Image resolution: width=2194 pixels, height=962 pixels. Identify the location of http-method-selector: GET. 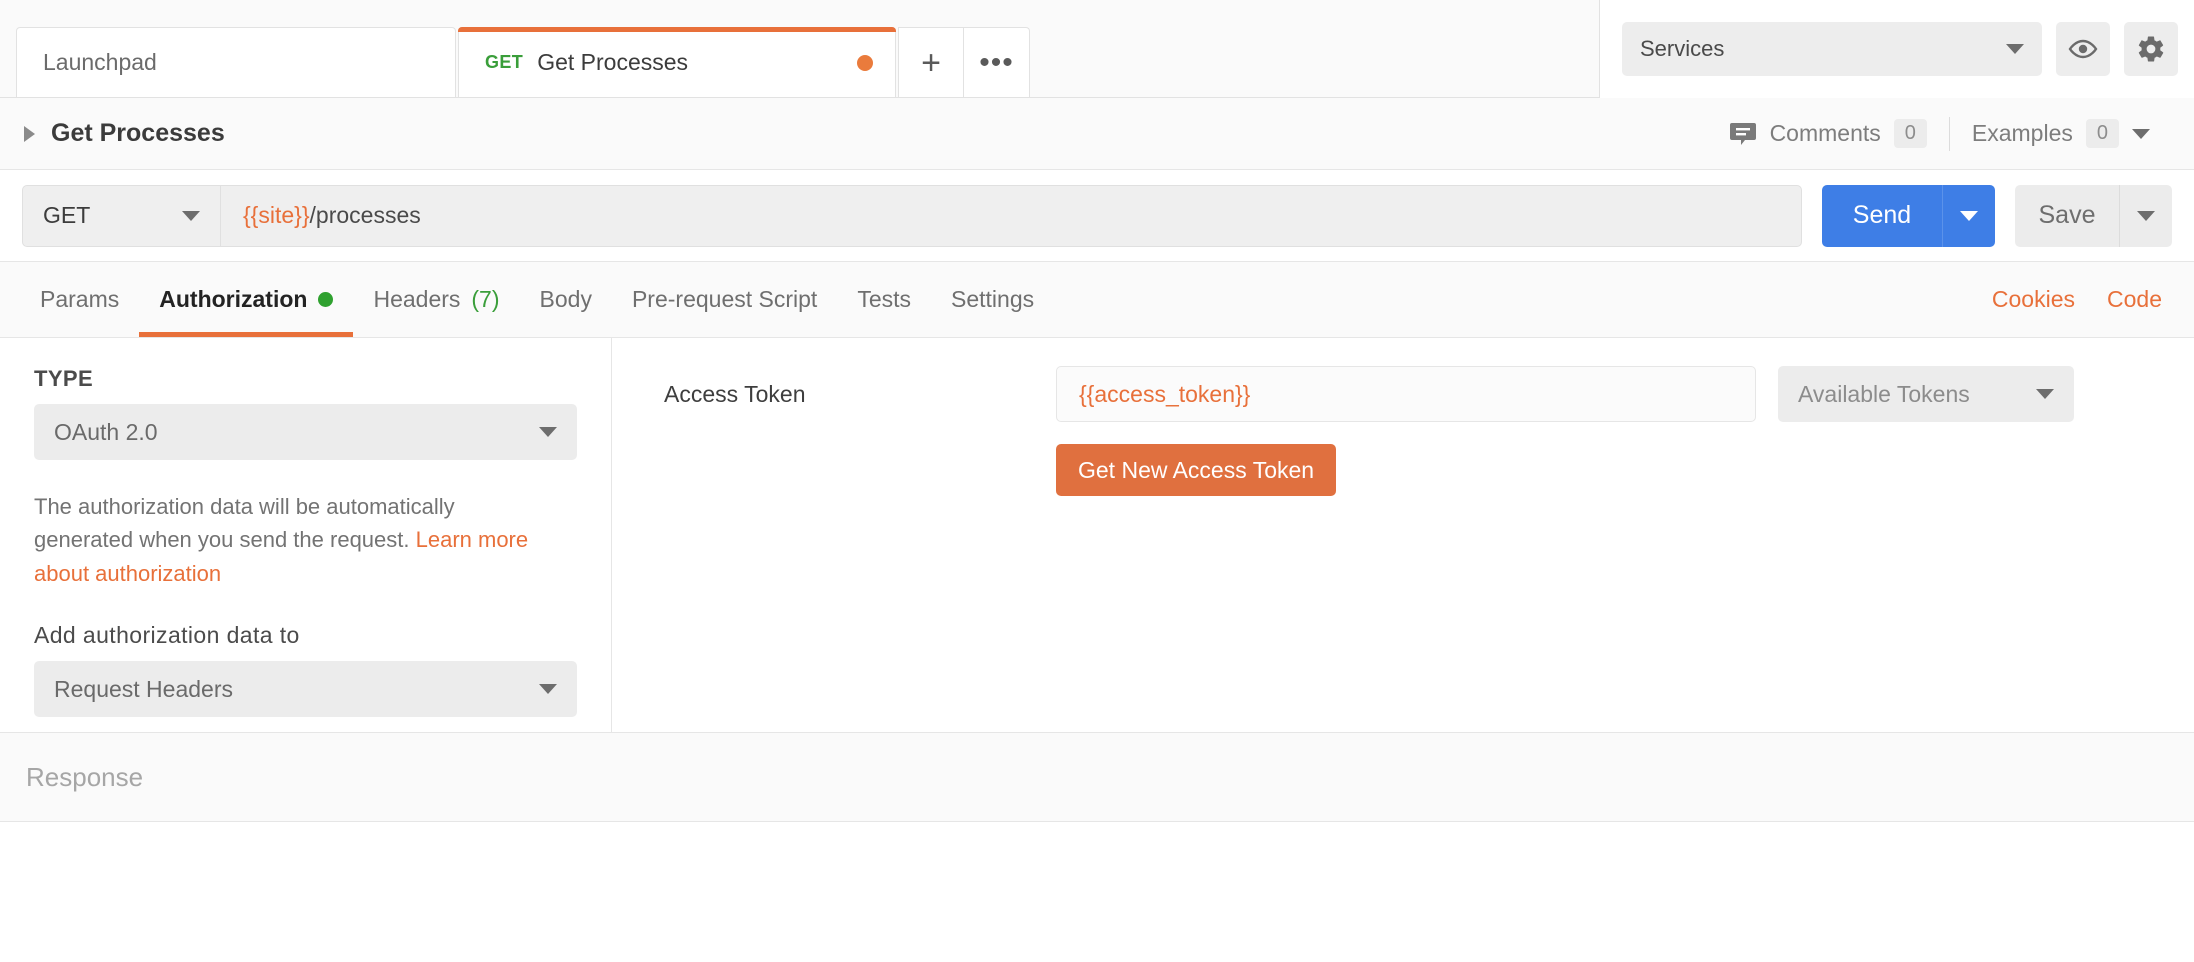
(121, 215).